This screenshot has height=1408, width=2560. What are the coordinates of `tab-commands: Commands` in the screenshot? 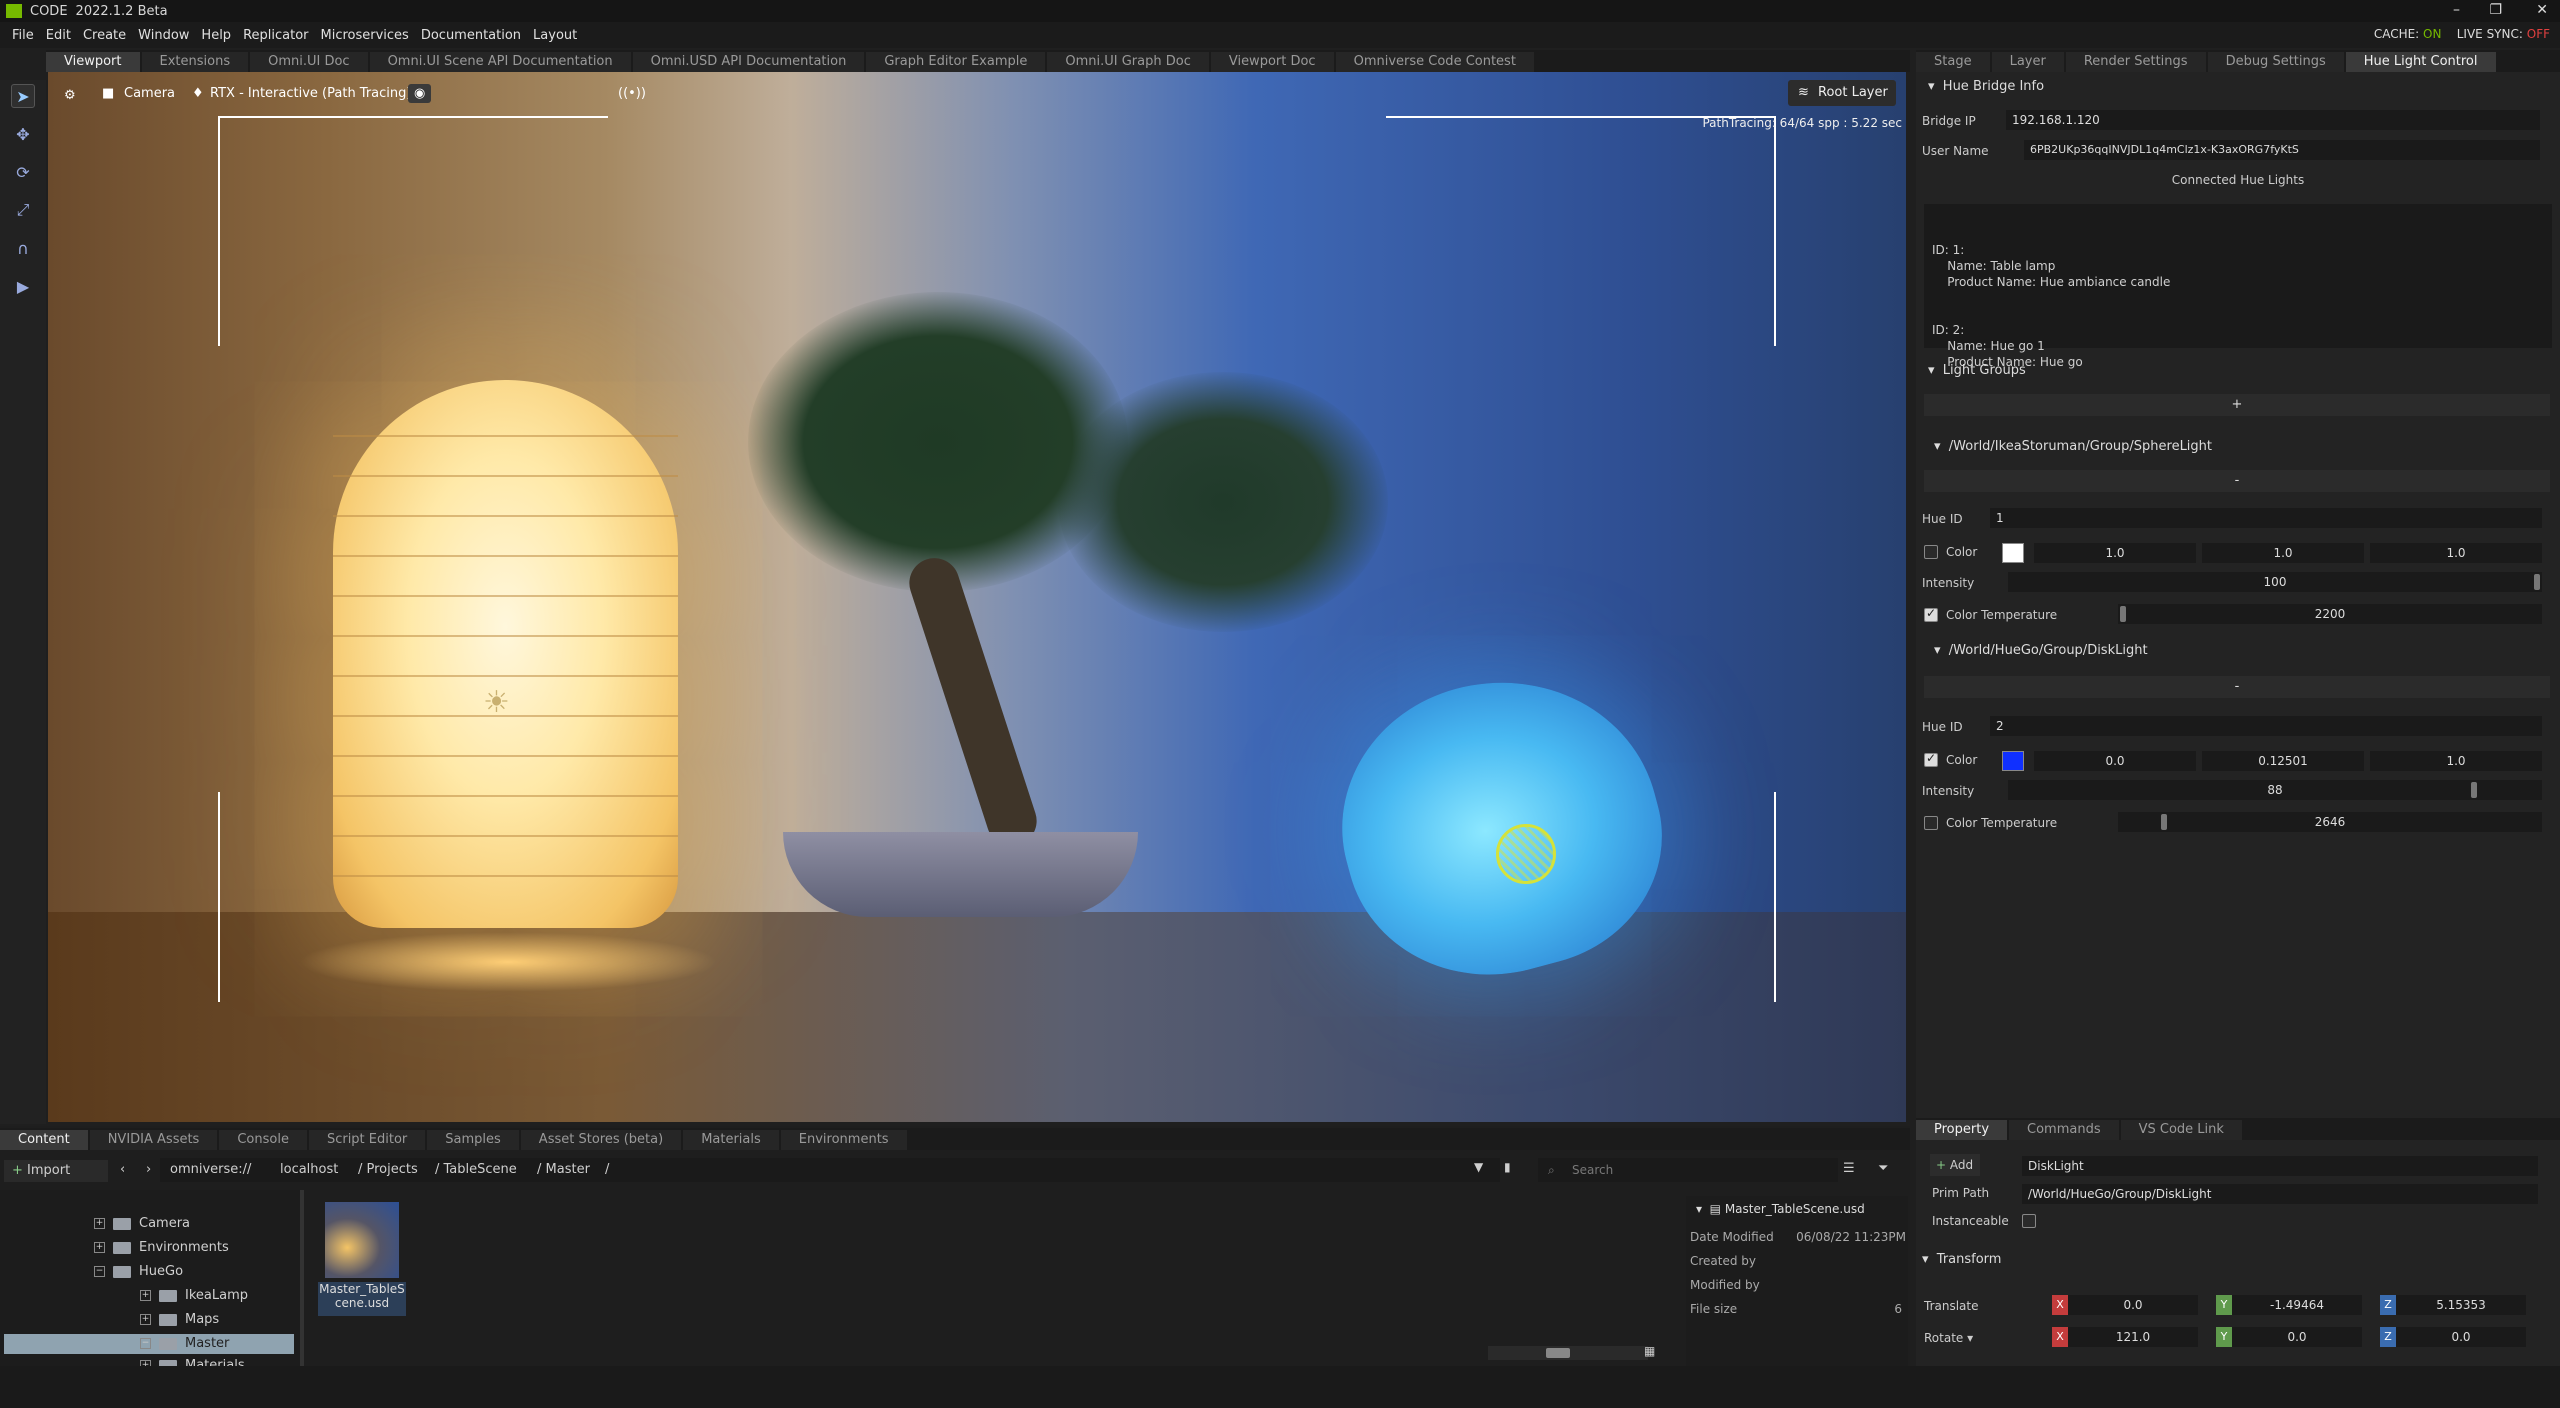 It's located at (2064, 1130).